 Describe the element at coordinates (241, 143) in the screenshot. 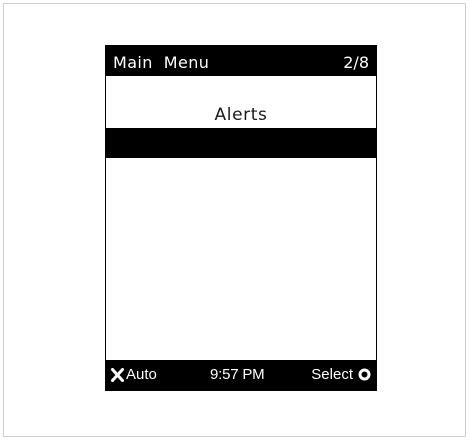

I see `selection-highlight` at that location.